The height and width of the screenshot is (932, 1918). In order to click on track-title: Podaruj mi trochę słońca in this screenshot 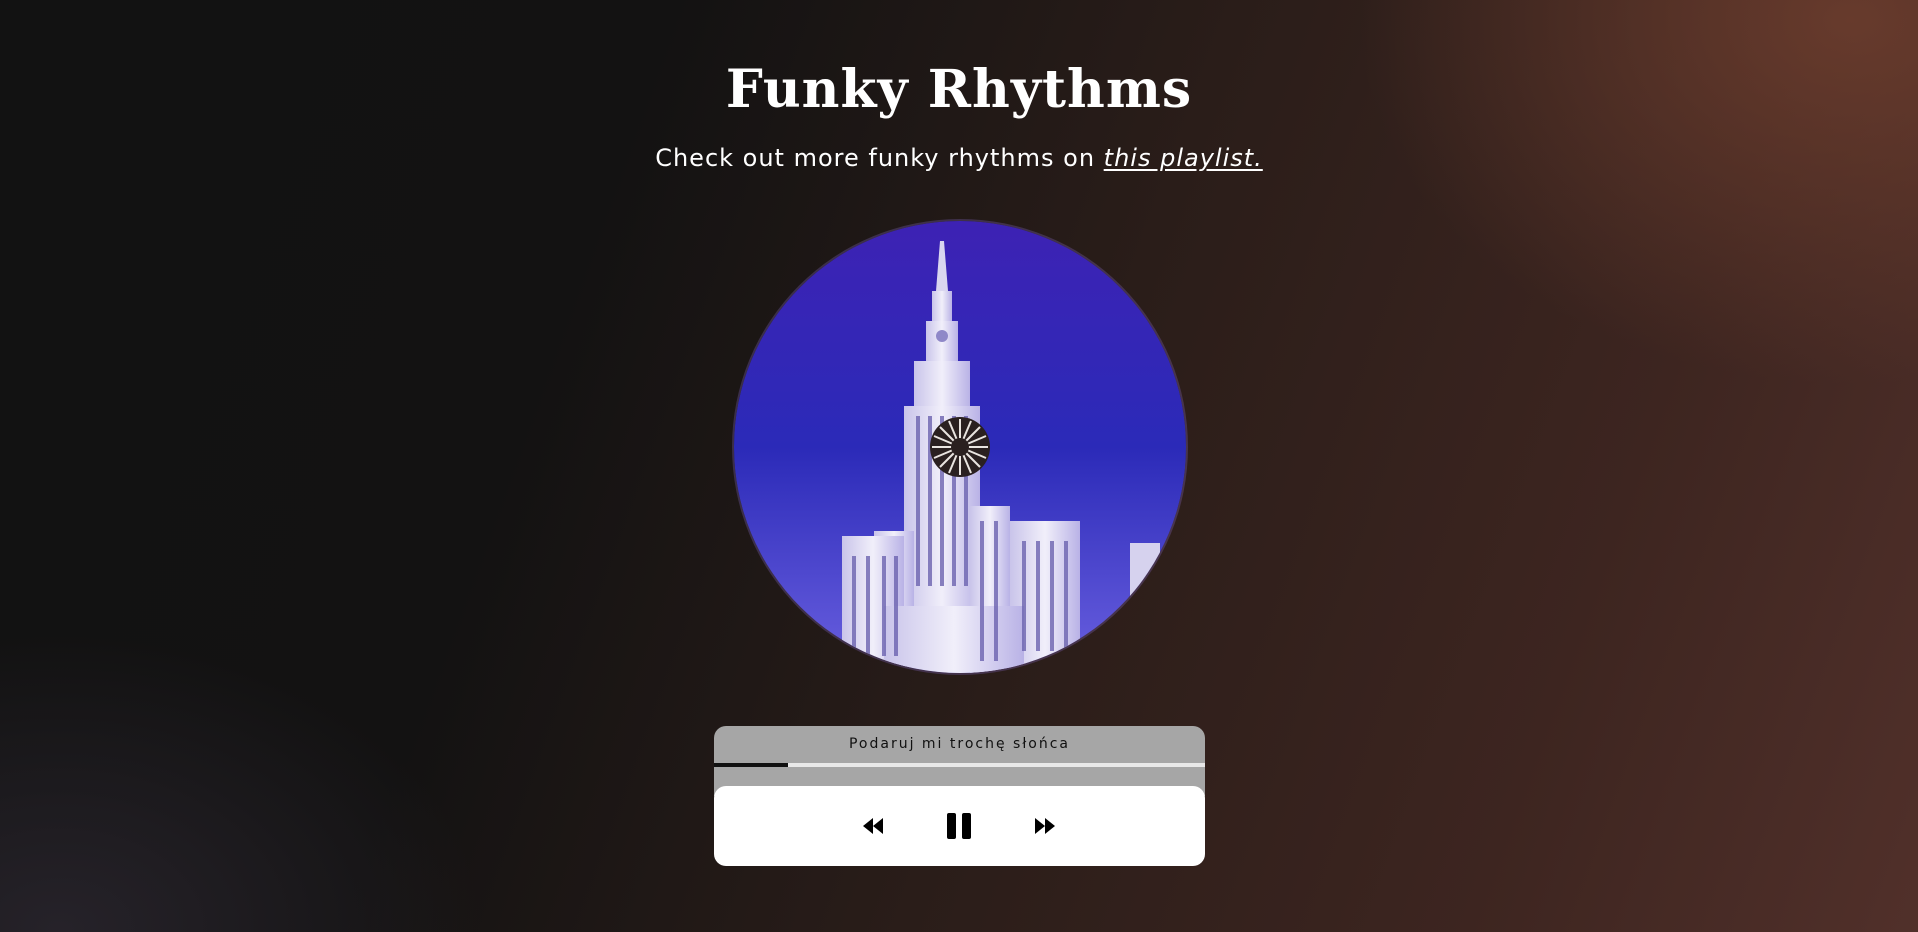, I will do `click(959, 744)`.